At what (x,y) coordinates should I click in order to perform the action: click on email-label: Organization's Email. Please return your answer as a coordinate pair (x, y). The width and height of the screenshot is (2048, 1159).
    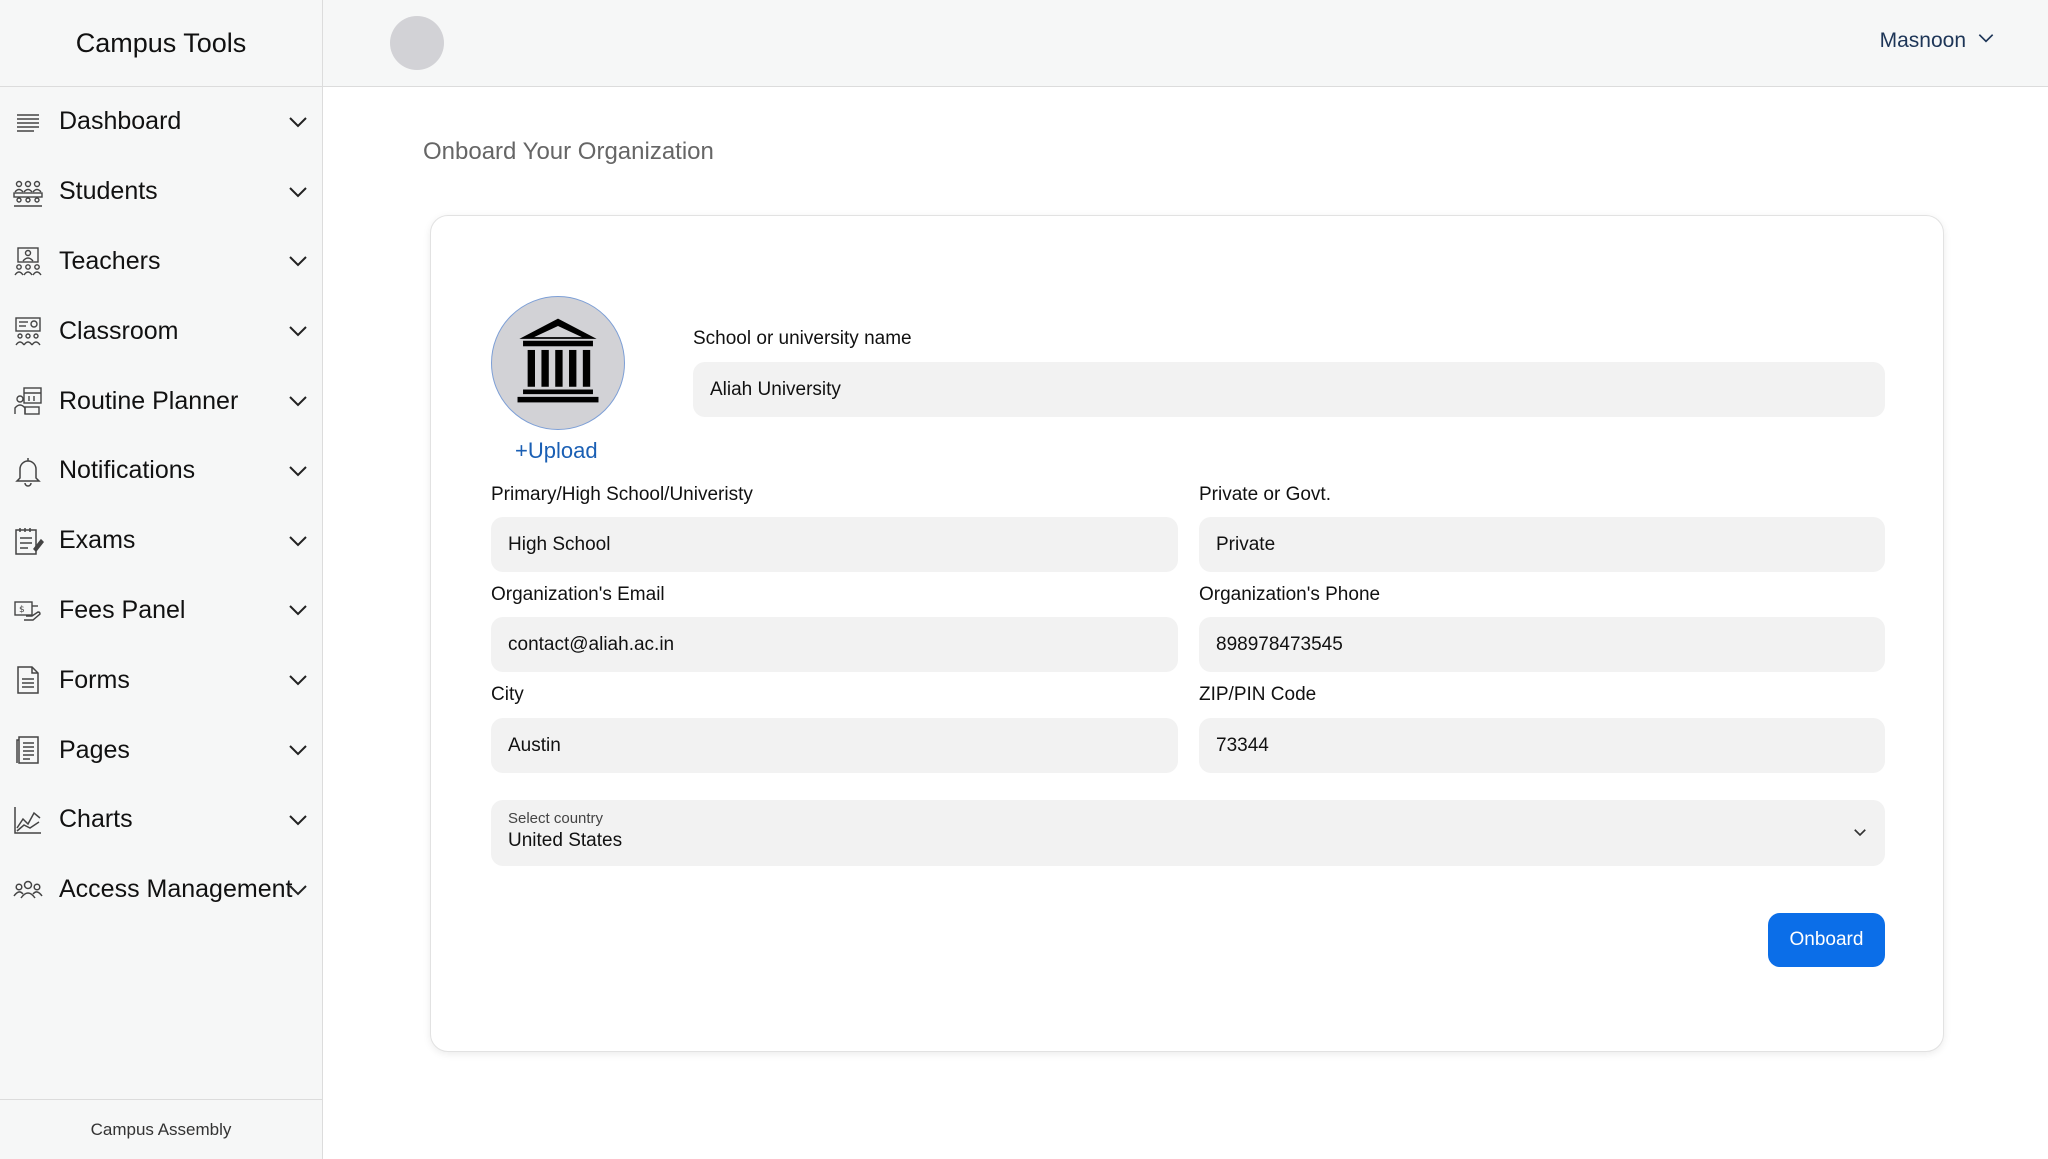
    Looking at the image, I should click on (578, 594).